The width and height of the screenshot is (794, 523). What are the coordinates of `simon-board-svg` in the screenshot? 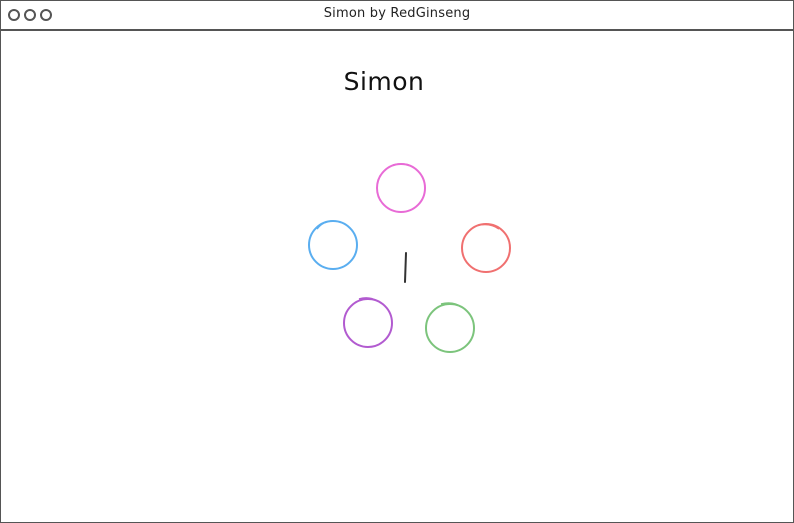 It's located at (409, 258).